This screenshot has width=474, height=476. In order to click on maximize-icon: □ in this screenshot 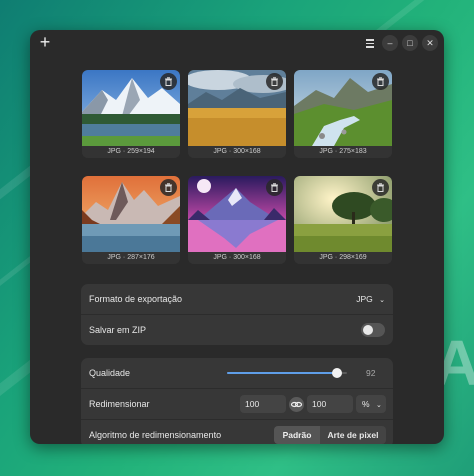, I will do `click(410, 43)`.